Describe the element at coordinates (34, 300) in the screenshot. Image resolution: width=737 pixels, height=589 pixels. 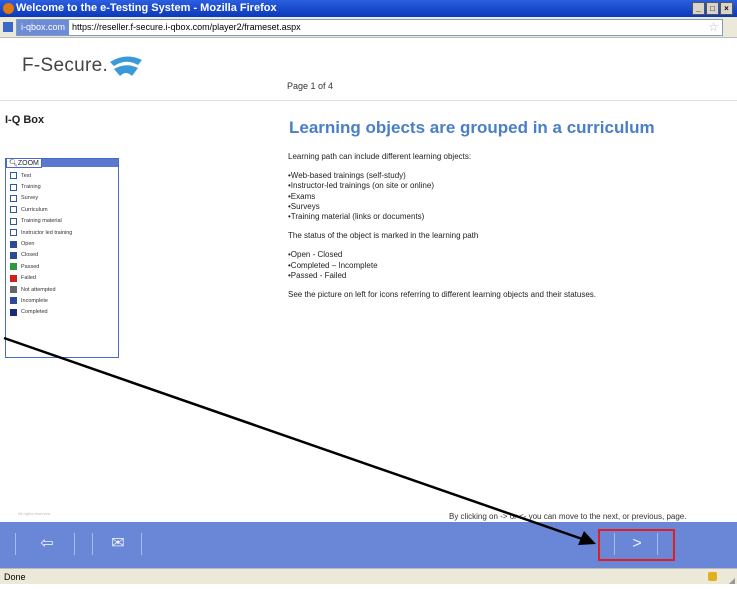
I see `legend-label: Incomplete` at that location.